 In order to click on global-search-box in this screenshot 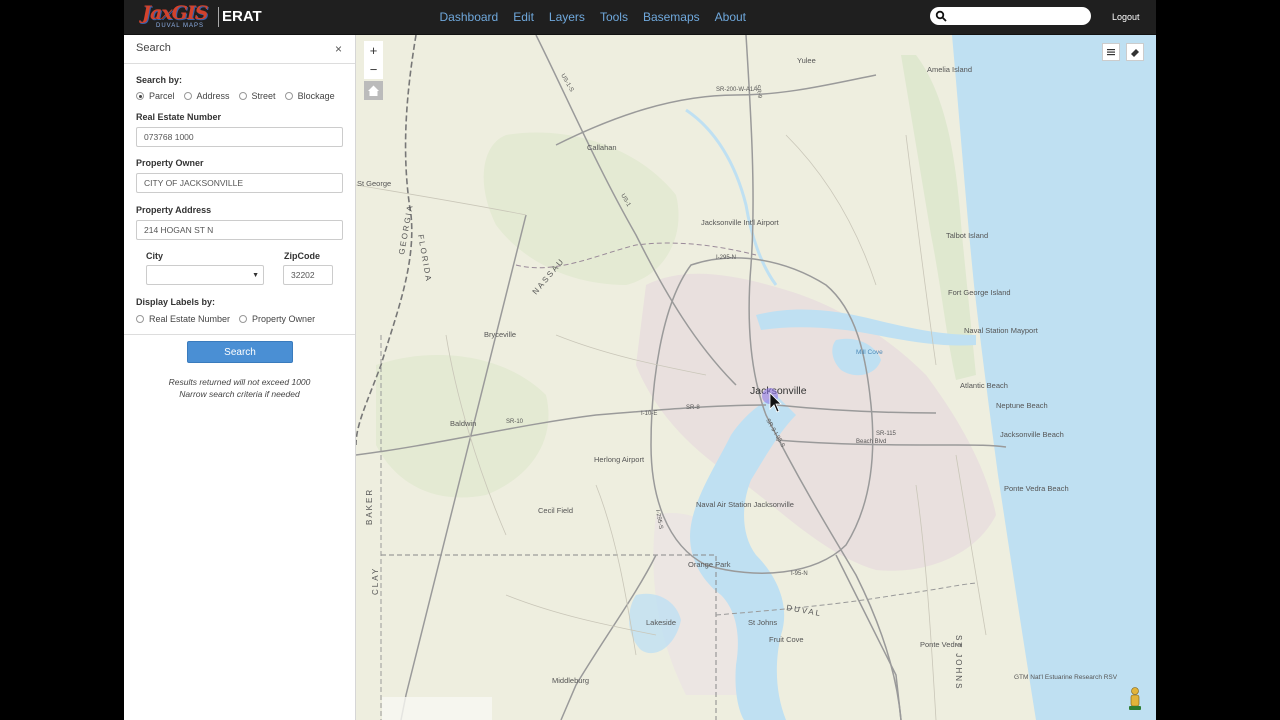, I will do `click(1010, 16)`.